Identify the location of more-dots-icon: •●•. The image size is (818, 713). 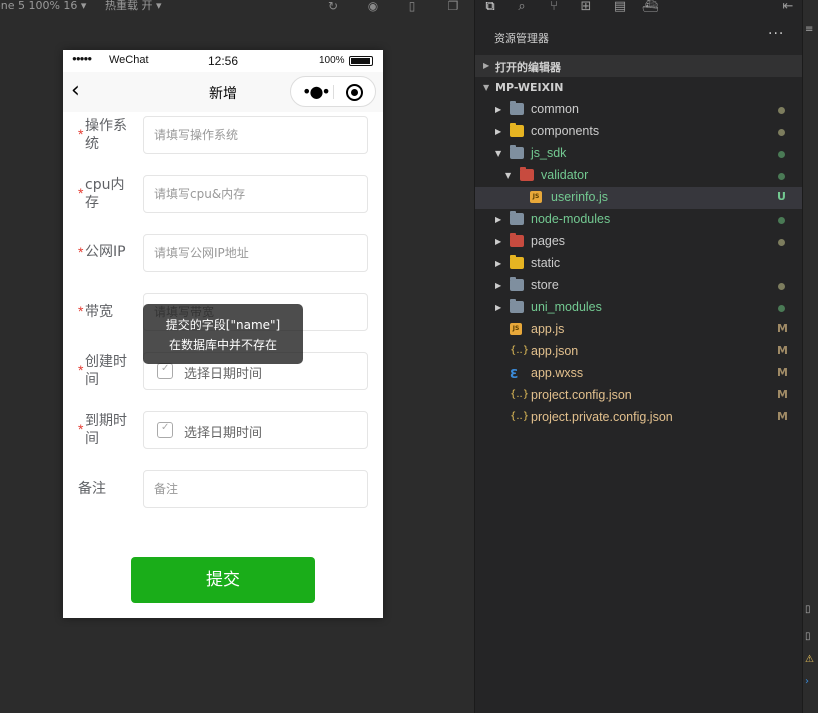
(316, 91).